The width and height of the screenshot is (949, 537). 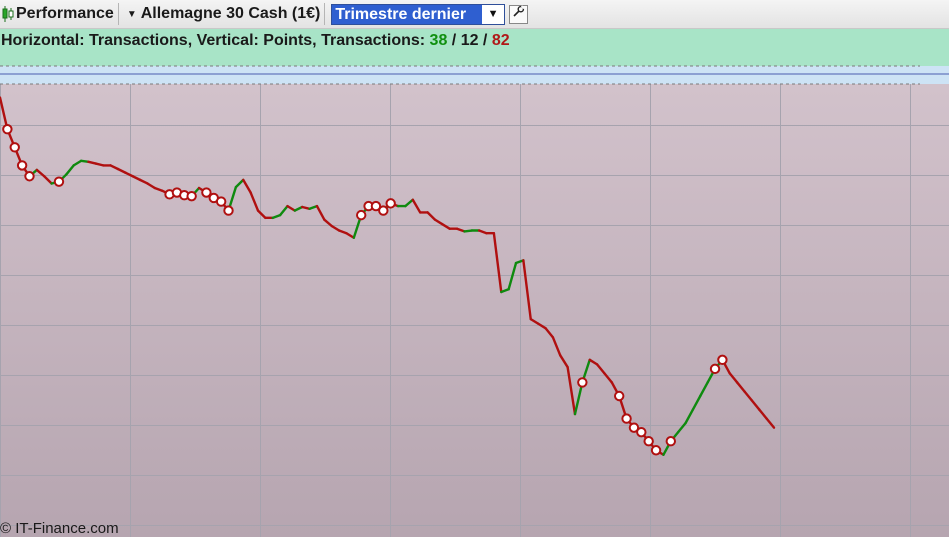 I want to click on wrench-icon, so click(x=518, y=14).